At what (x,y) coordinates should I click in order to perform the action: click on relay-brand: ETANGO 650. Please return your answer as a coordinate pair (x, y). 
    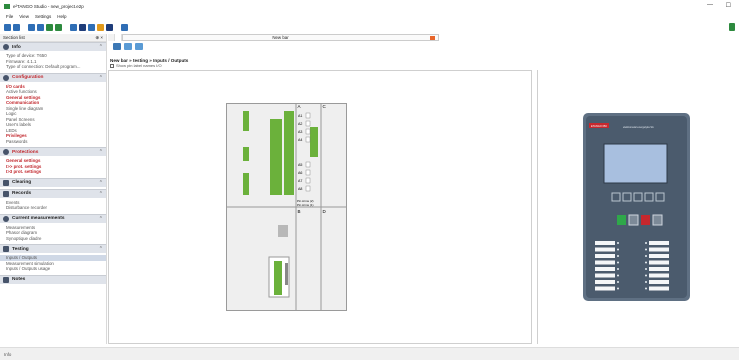
    Looking at the image, I should click on (599, 126).